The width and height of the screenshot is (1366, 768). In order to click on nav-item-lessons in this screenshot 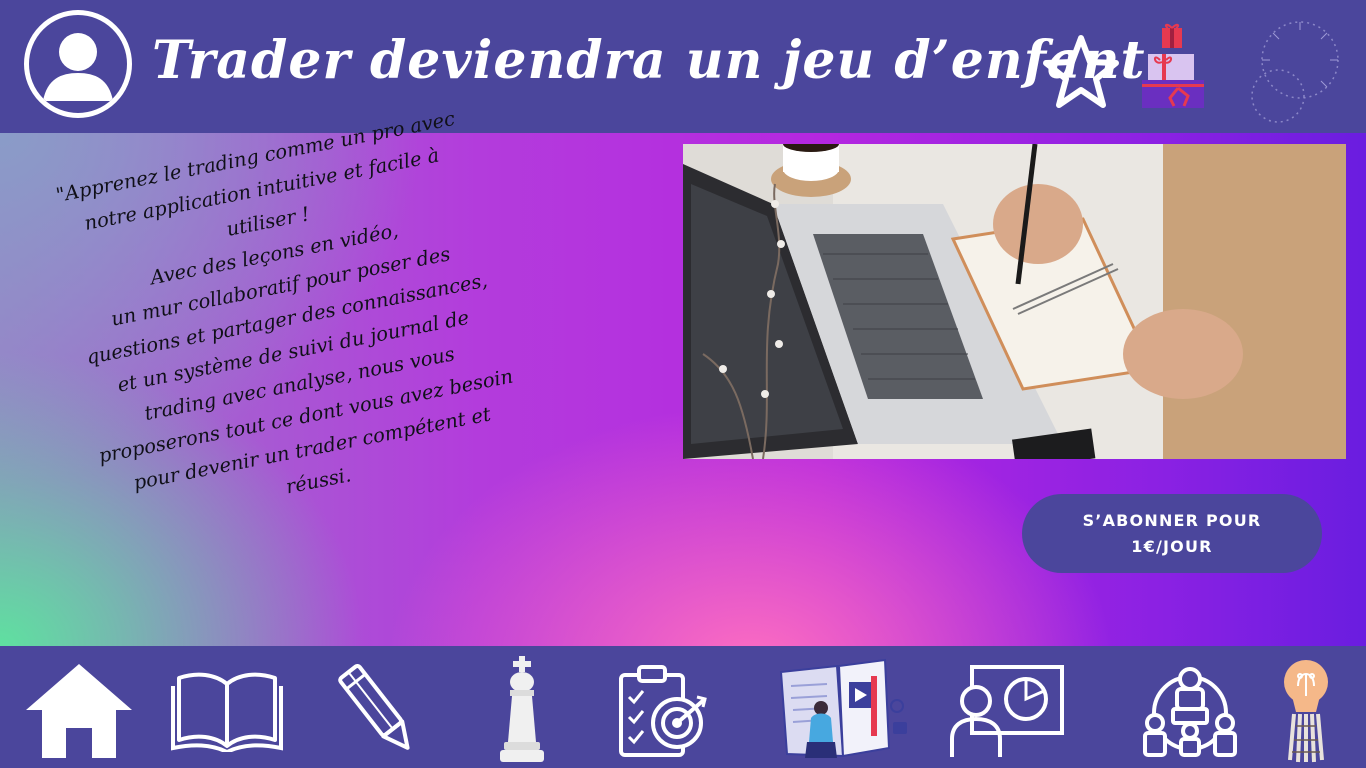, I will do `click(227, 710)`.